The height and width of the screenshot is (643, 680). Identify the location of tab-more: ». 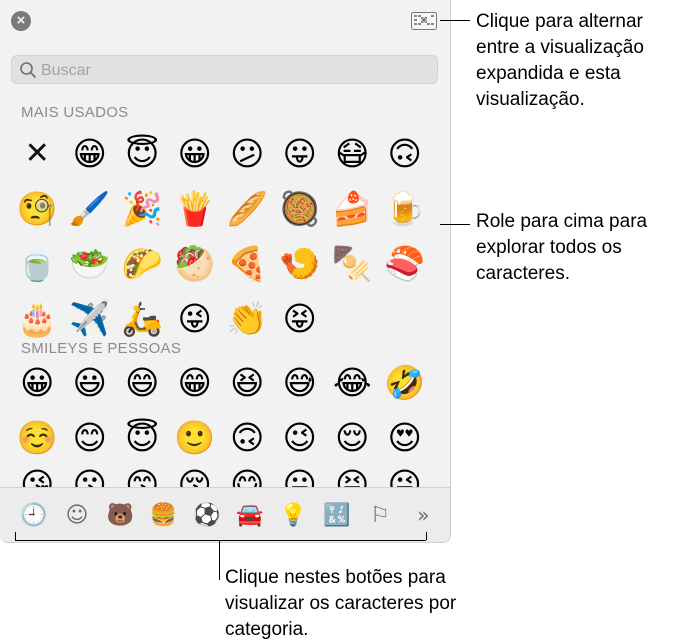
(423, 515).